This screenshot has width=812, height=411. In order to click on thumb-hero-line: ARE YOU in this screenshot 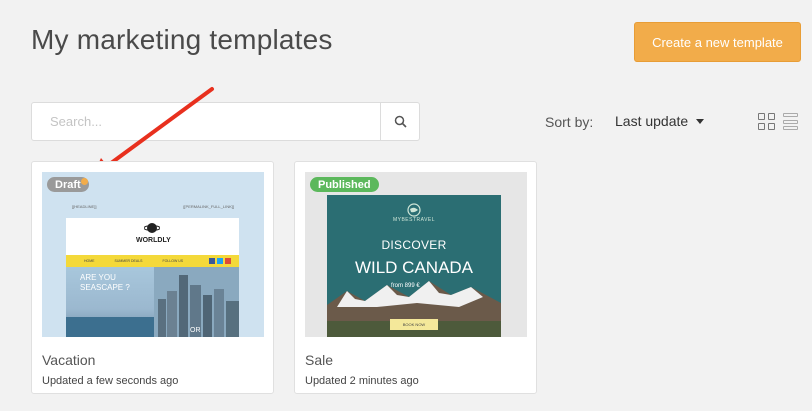, I will do `click(98, 277)`.